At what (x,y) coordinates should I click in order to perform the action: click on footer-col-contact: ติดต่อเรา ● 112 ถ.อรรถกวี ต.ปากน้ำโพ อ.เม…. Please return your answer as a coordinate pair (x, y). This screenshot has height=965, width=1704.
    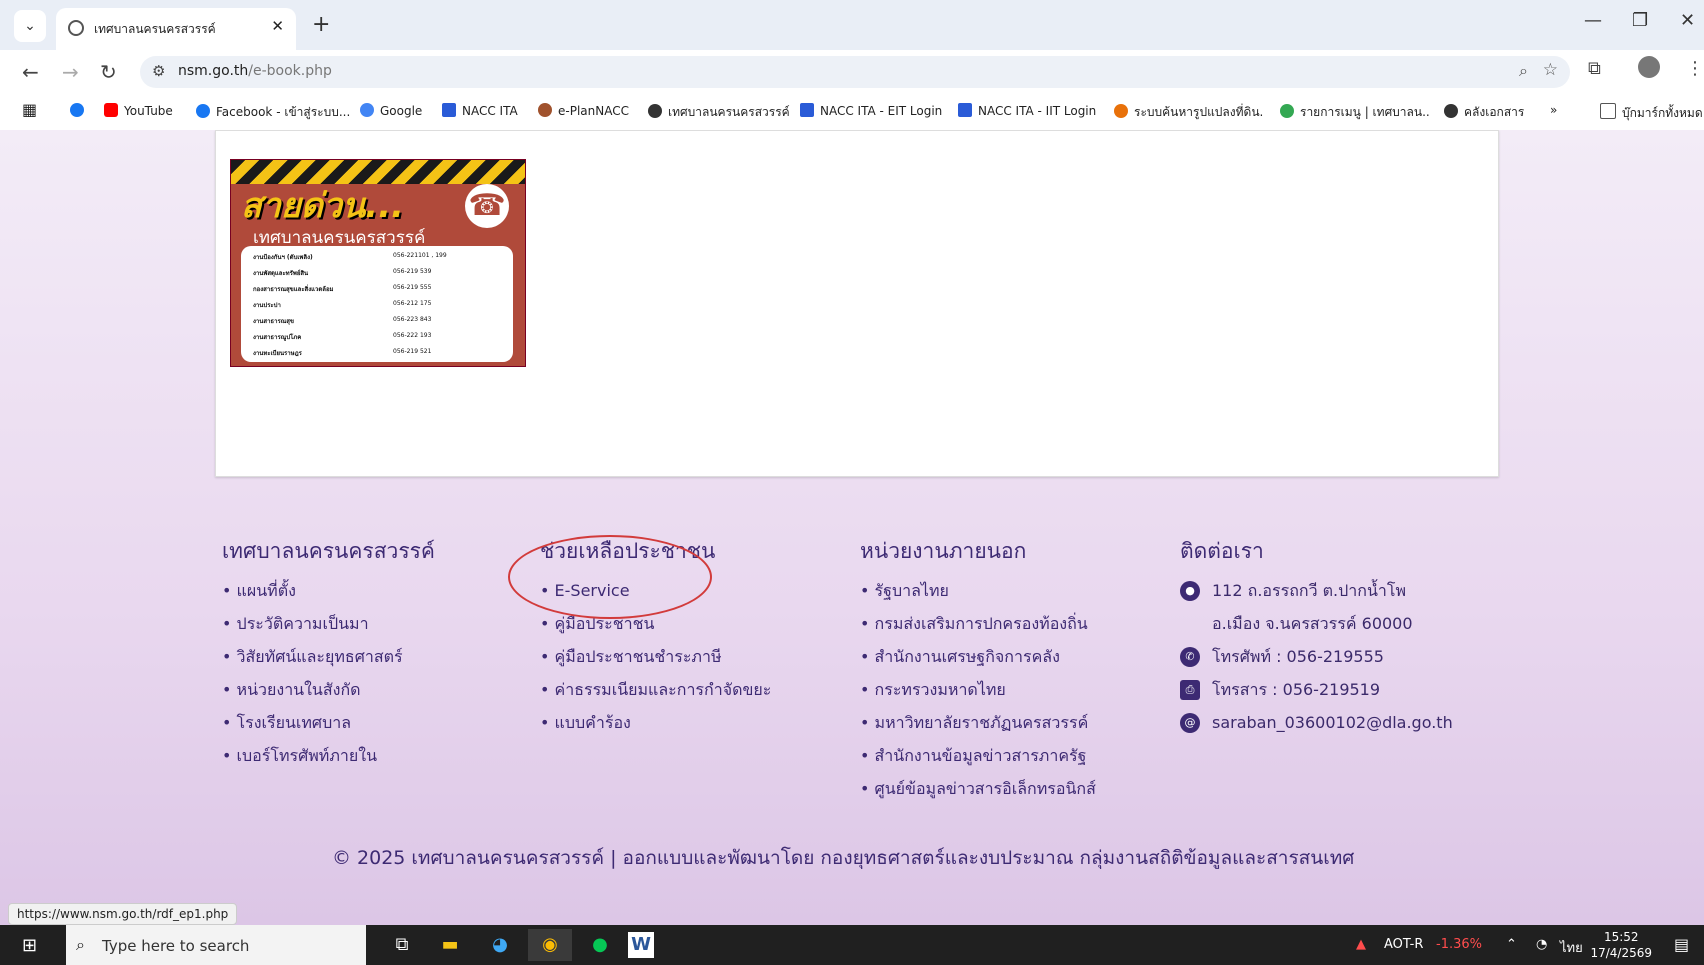
    Looking at the image, I should click on (1316, 637).